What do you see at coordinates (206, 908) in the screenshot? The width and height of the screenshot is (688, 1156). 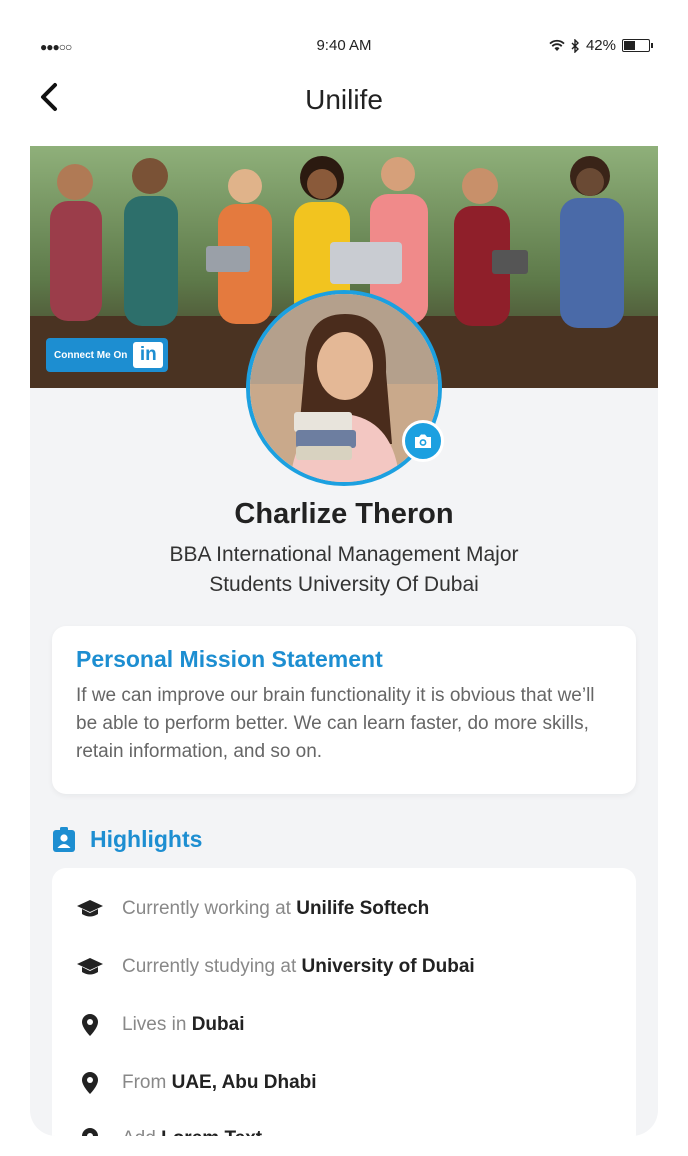 I see `highlight-prefix: Currently working at` at bounding box center [206, 908].